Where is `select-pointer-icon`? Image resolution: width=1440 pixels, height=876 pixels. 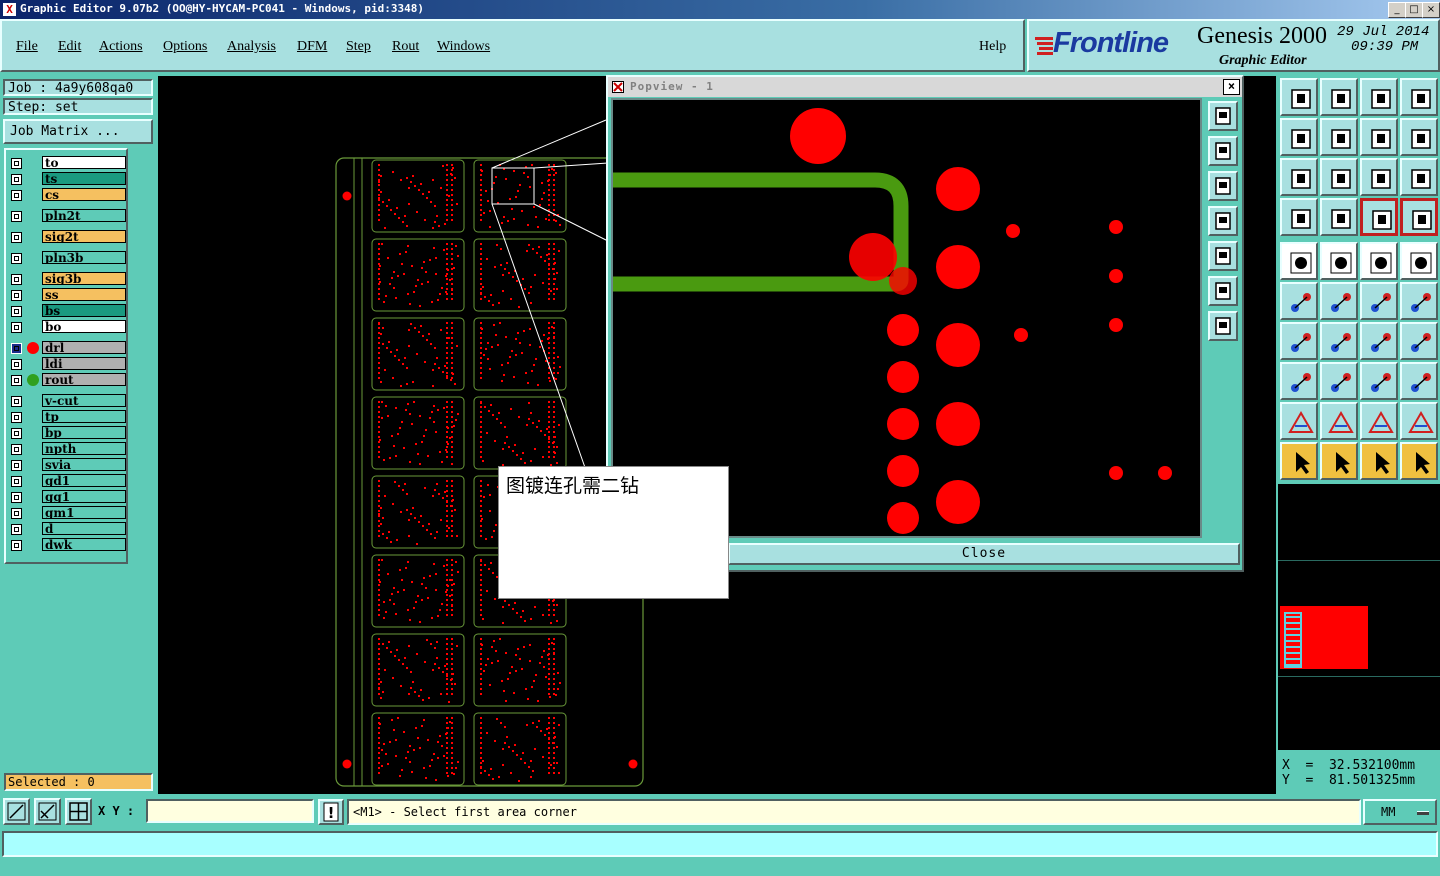 select-pointer-icon is located at coordinates (1339, 461).